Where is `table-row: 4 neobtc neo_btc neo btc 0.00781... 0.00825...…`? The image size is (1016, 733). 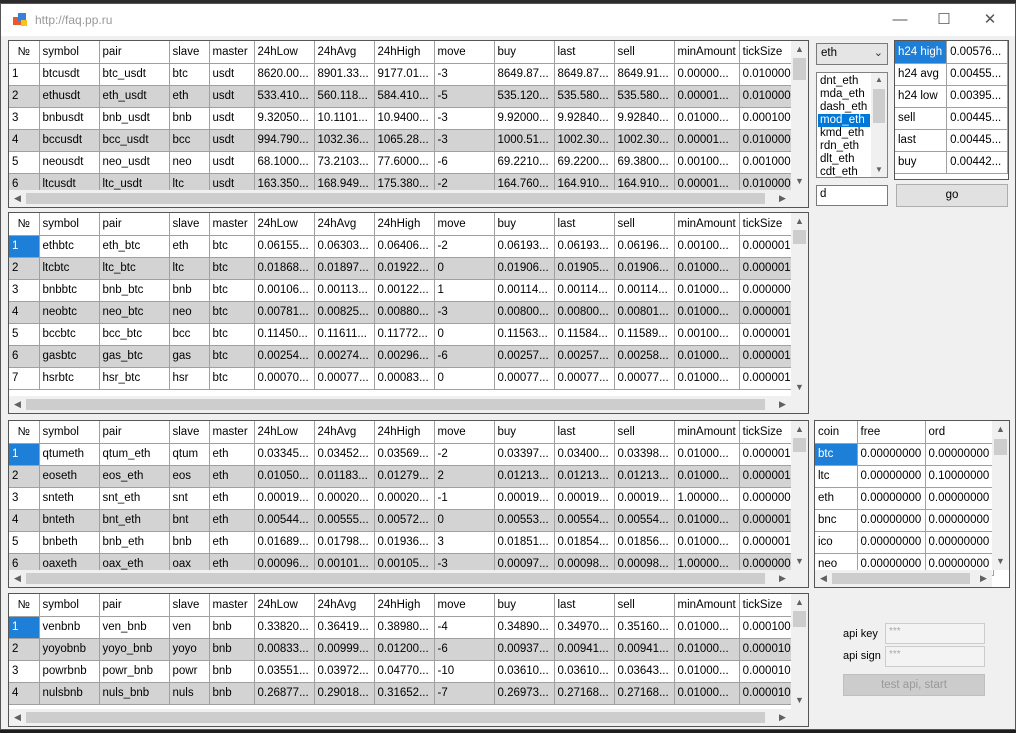 table-row: 4 neobtc neo_btc neo btc 0.00781... 0.00825...… is located at coordinates (408, 312).